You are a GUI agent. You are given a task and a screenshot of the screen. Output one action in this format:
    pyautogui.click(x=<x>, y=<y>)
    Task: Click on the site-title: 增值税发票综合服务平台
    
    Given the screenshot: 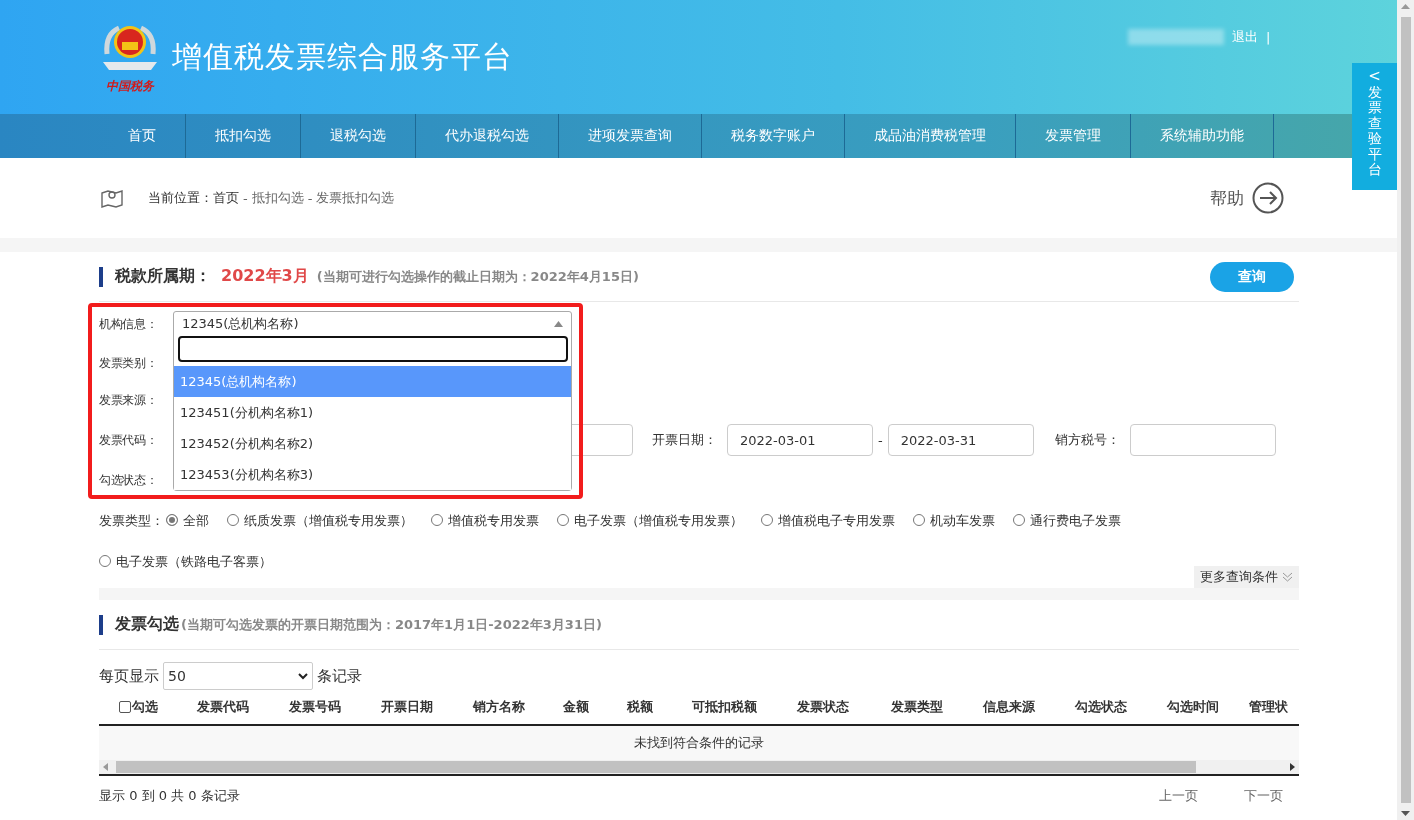 What is the action you would take?
    pyautogui.click(x=342, y=56)
    